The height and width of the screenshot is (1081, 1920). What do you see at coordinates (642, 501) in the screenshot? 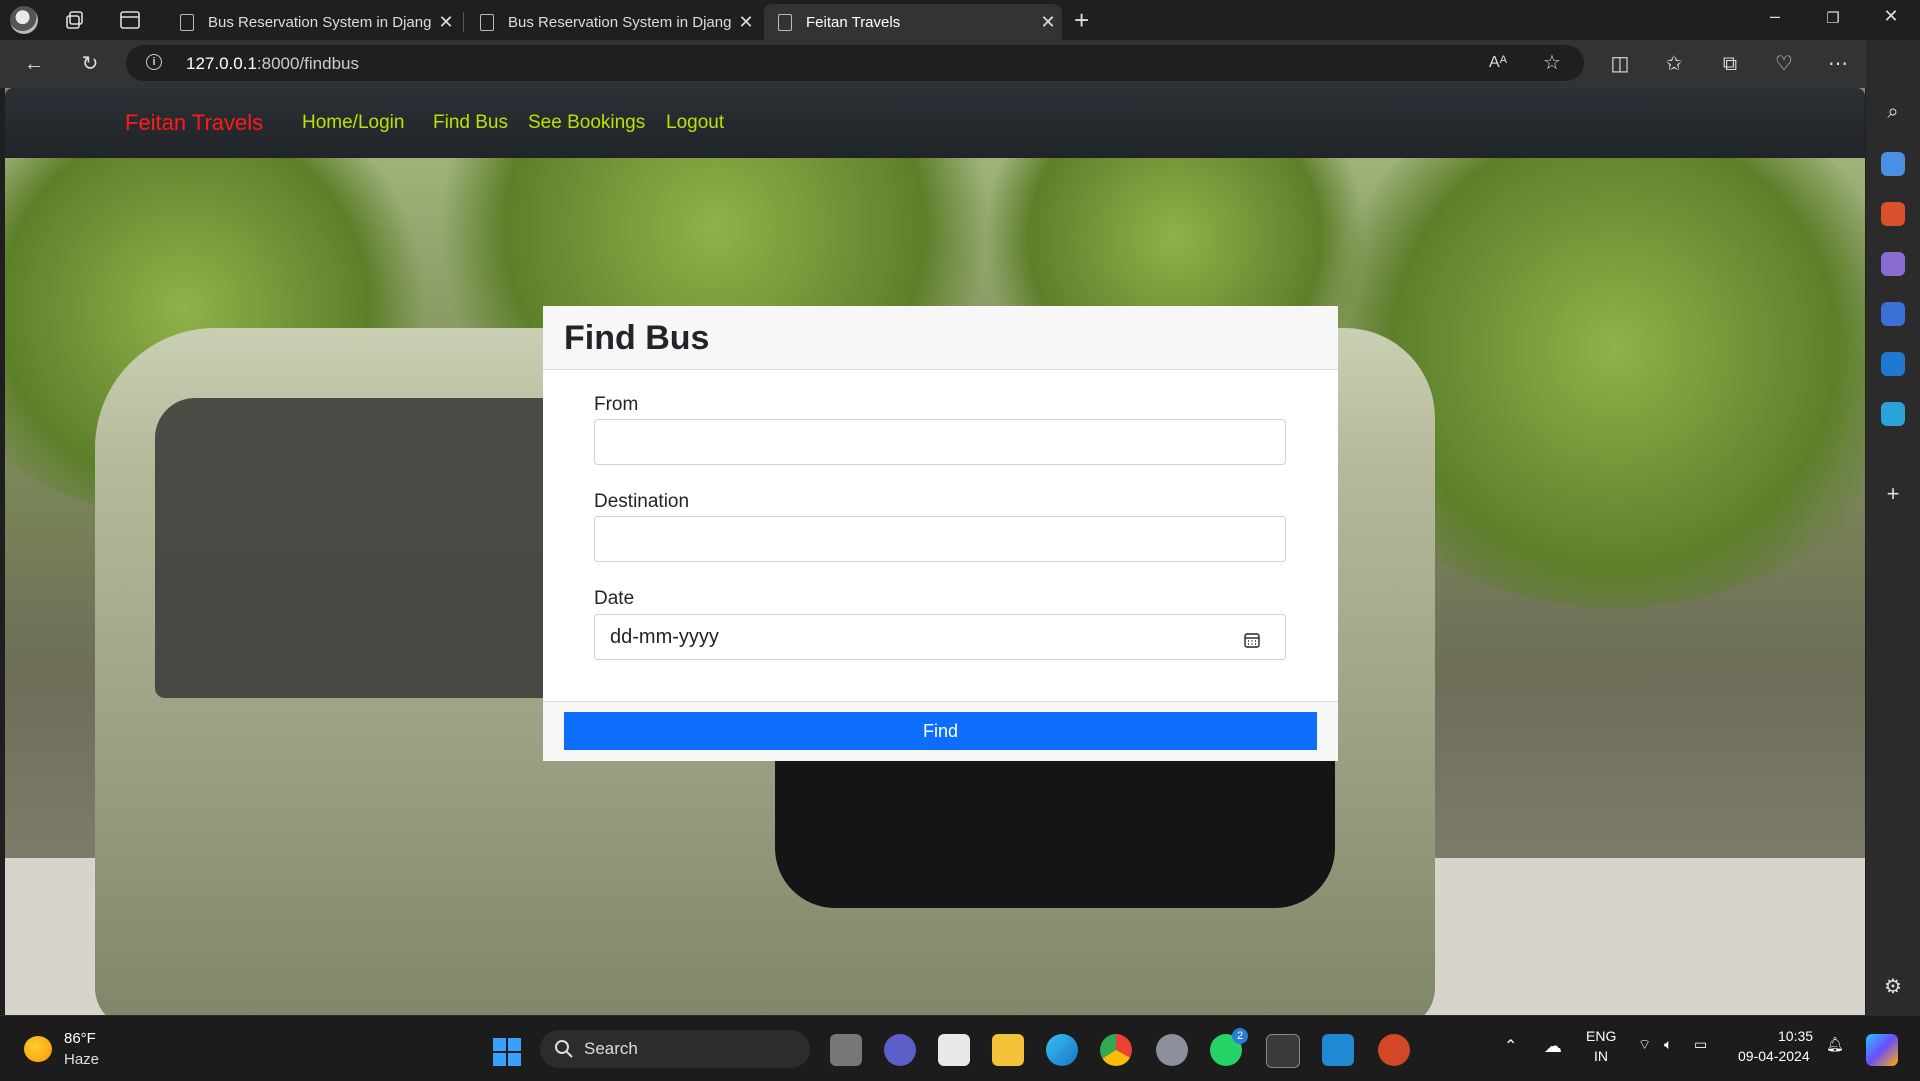
I see `destination-label: Destination` at bounding box center [642, 501].